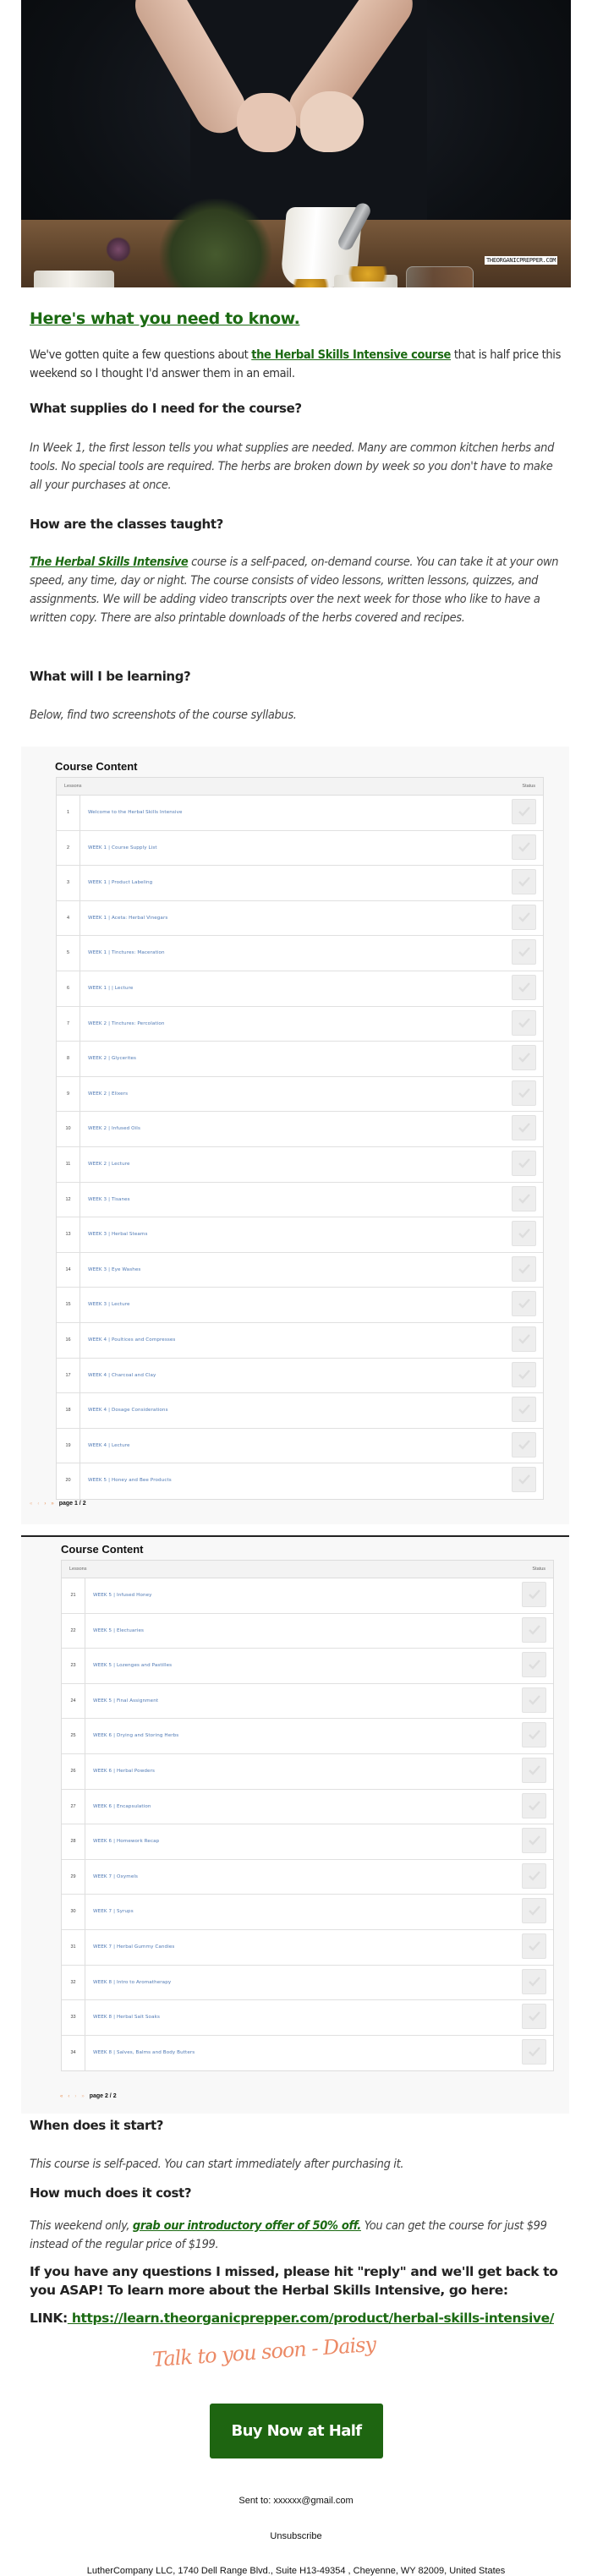  What do you see at coordinates (296, 2449) in the screenshot?
I see `buy-now-button: Buy Now at Half Price` at bounding box center [296, 2449].